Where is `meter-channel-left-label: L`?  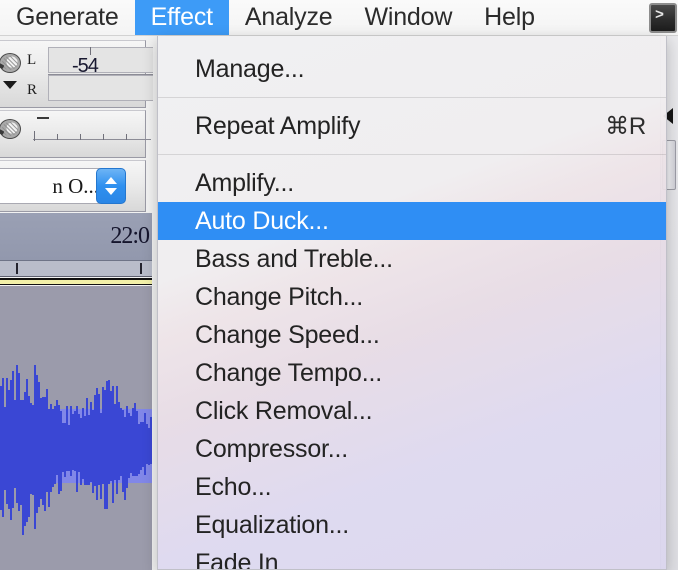 meter-channel-left-label: L is located at coordinates (32, 60).